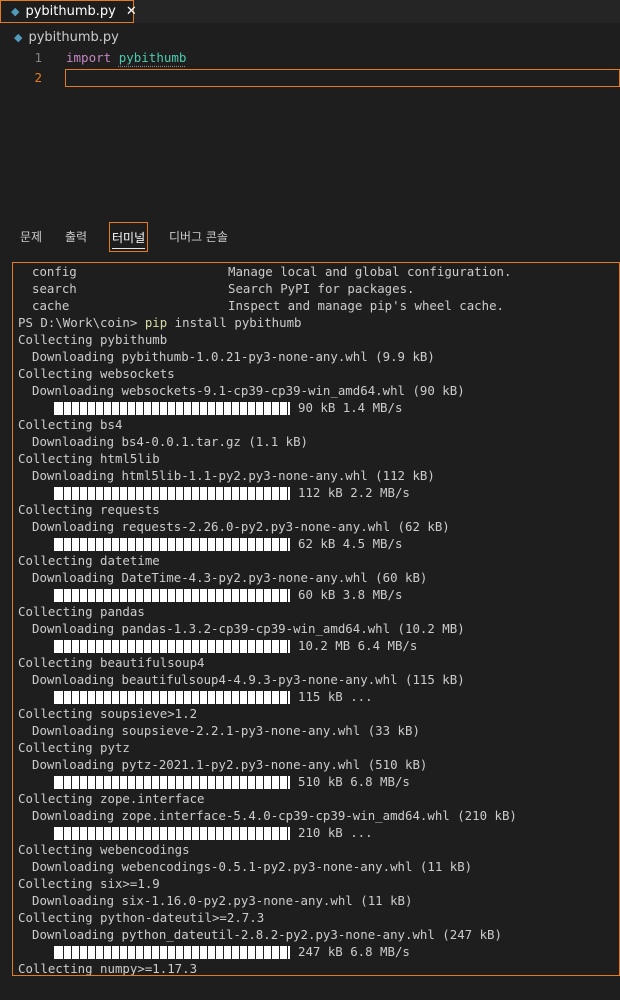 Image resolution: width=620 pixels, height=1000 pixels. I want to click on collecting-line: Collecting soupsieve>1.2, so click(108, 713).